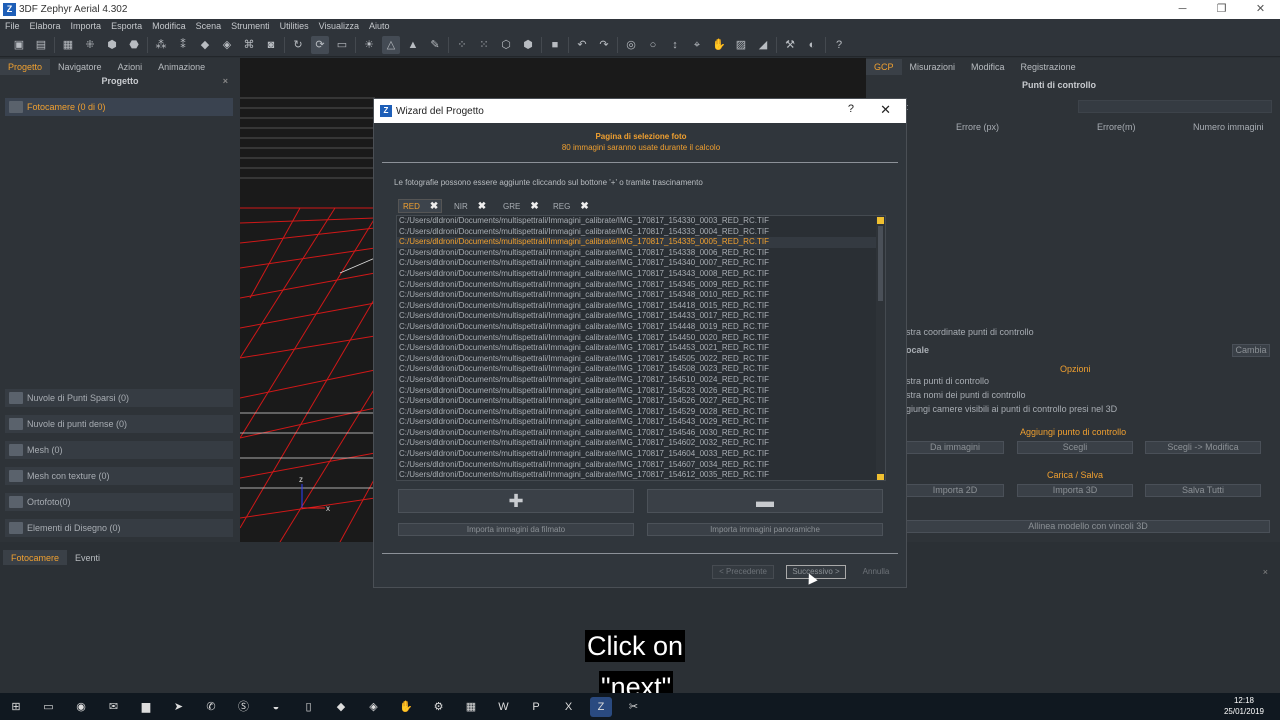 The height and width of the screenshot is (720, 1280). I want to click on save-all-button: Salva Tutti, so click(1203, 490).